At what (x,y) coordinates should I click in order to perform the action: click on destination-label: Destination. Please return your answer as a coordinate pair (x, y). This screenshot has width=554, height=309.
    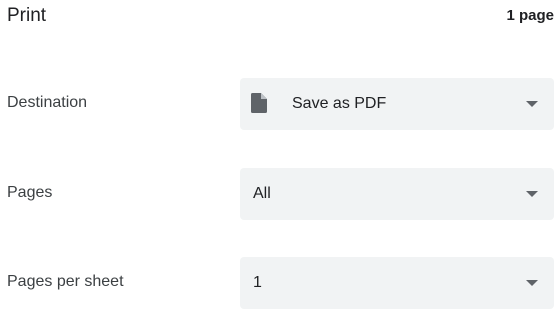
    Looking at the image, I should click on (47, 102).